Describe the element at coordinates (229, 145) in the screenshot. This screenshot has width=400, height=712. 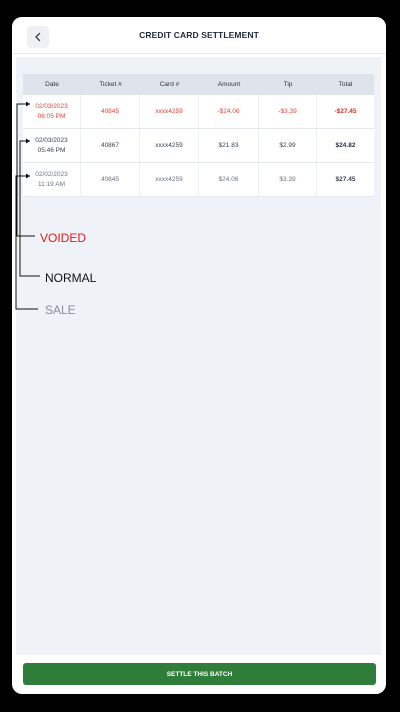
I see `amount-cell: $21.83` at that location.